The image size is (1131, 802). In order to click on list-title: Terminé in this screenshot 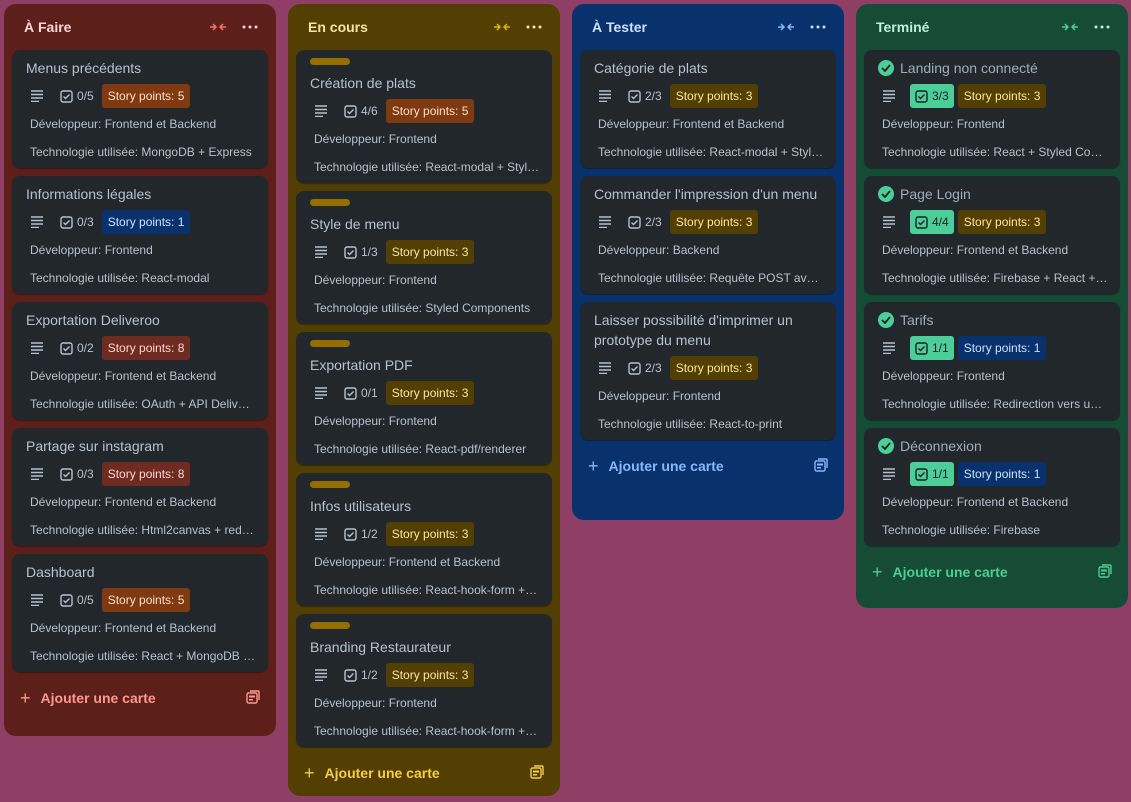, I will do `click(963, 27)`.